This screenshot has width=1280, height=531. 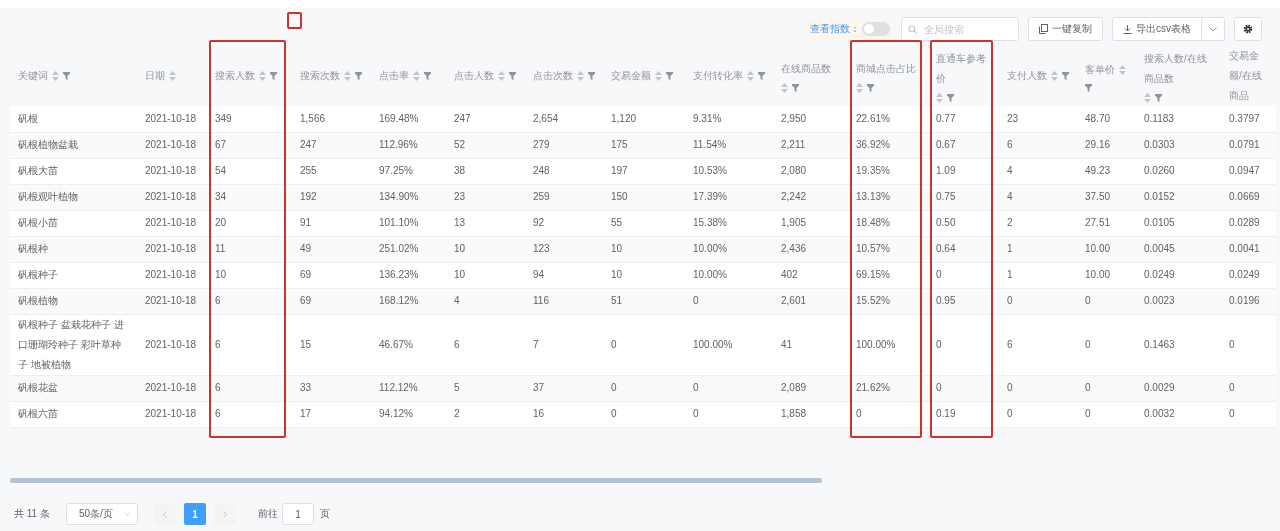 What do you see at coordinates (1244, 274) in the screenshot?
I see `table-cell: 0.0249` at bounding box center [1244, 274].